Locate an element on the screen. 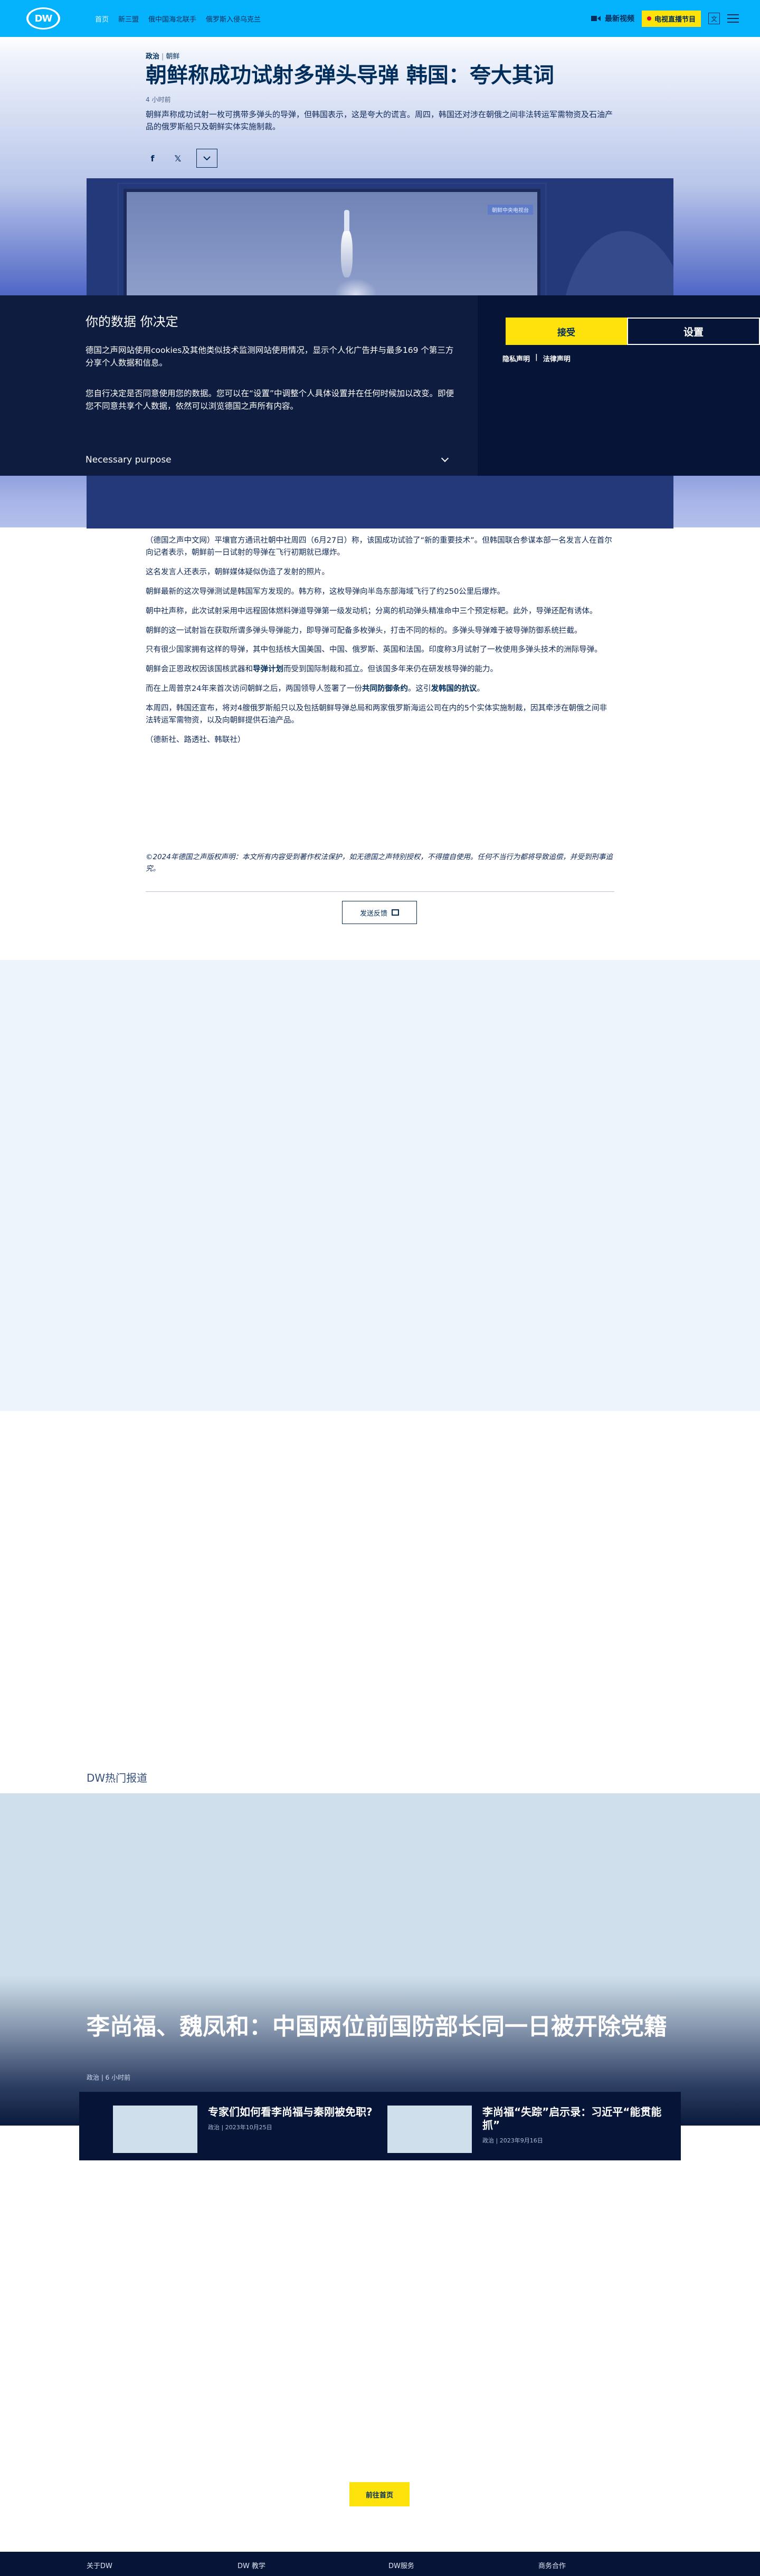 Image resolution: width=760 pixels, height=2576 pixels. go-home-button: 前往首页 is located at coordinates (379, 2494).